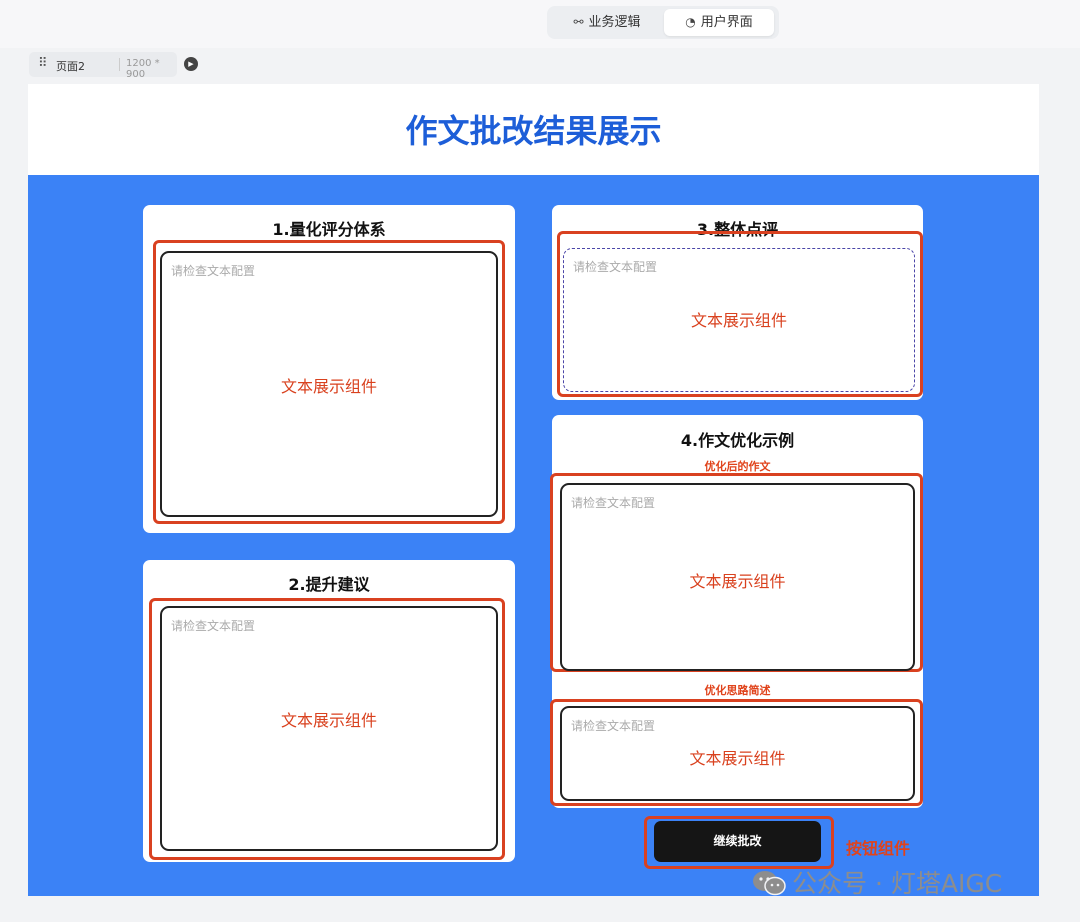 The width and height of the screenshot is (1080, 922). What do you see at coordinates (663, 22) in the screenshot?
I see `view-switcher: ⚯ 业务逻辑 ◔ 用户界面` at bounding box center [663, 22].